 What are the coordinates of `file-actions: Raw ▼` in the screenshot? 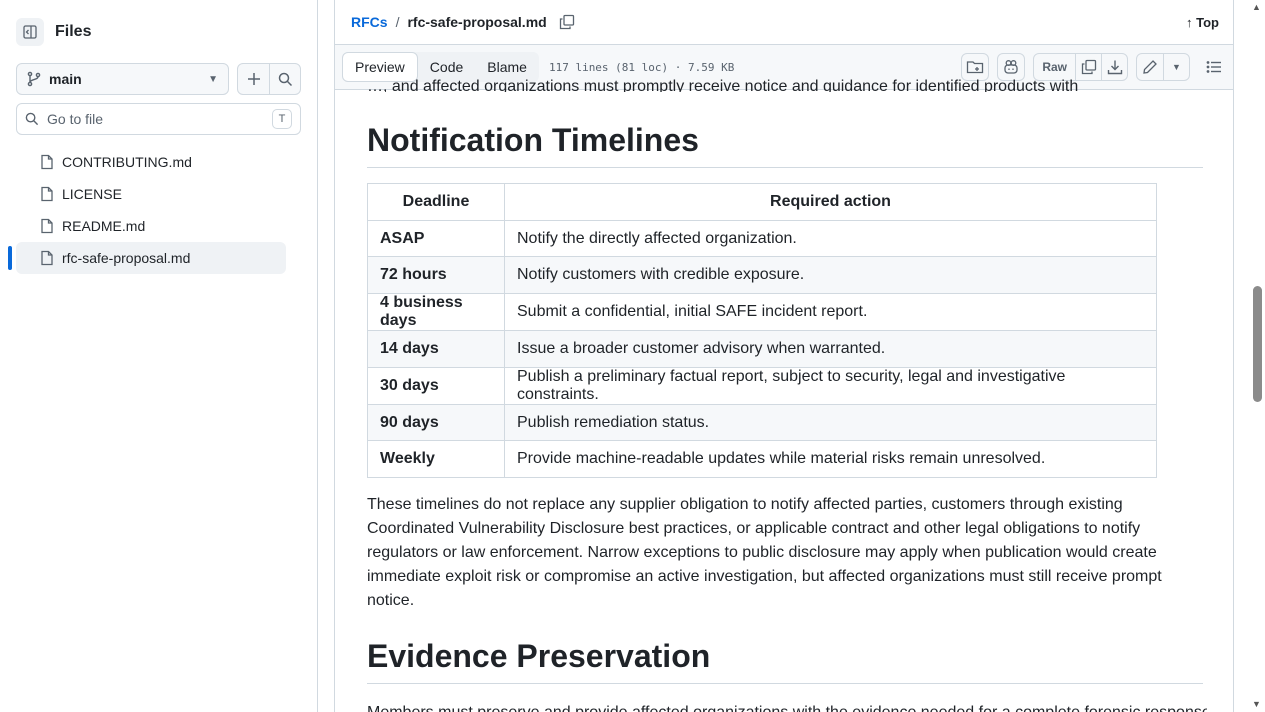 It's located at (1090, 67).